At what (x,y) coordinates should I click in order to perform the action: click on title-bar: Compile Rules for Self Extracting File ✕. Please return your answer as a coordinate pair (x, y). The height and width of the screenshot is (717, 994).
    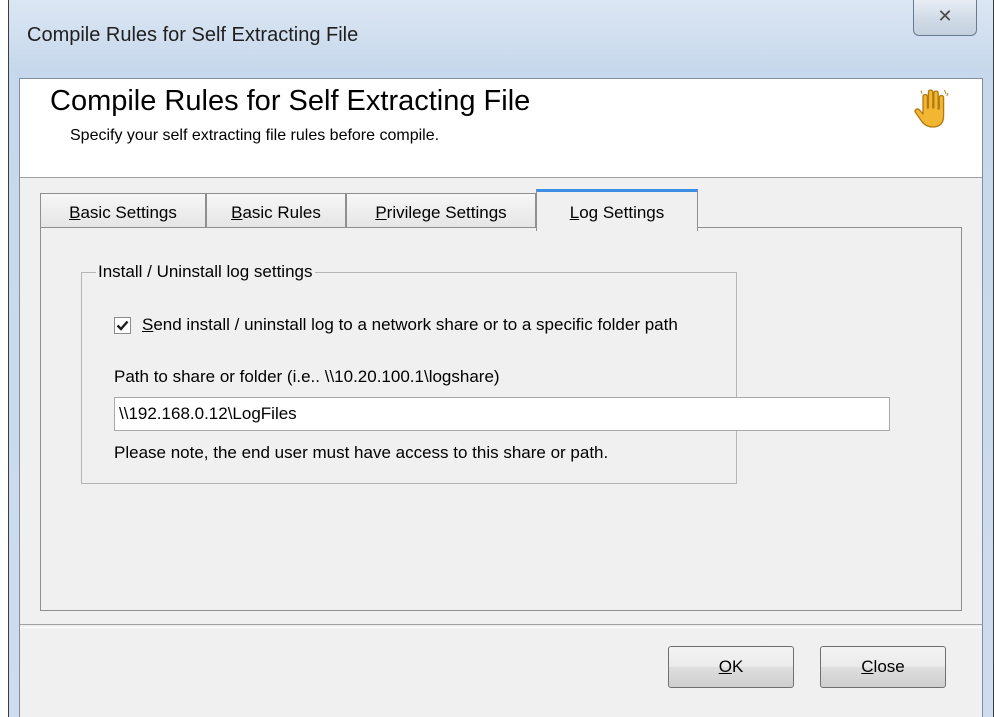
    Looking at the image, I should click on (501, 39).